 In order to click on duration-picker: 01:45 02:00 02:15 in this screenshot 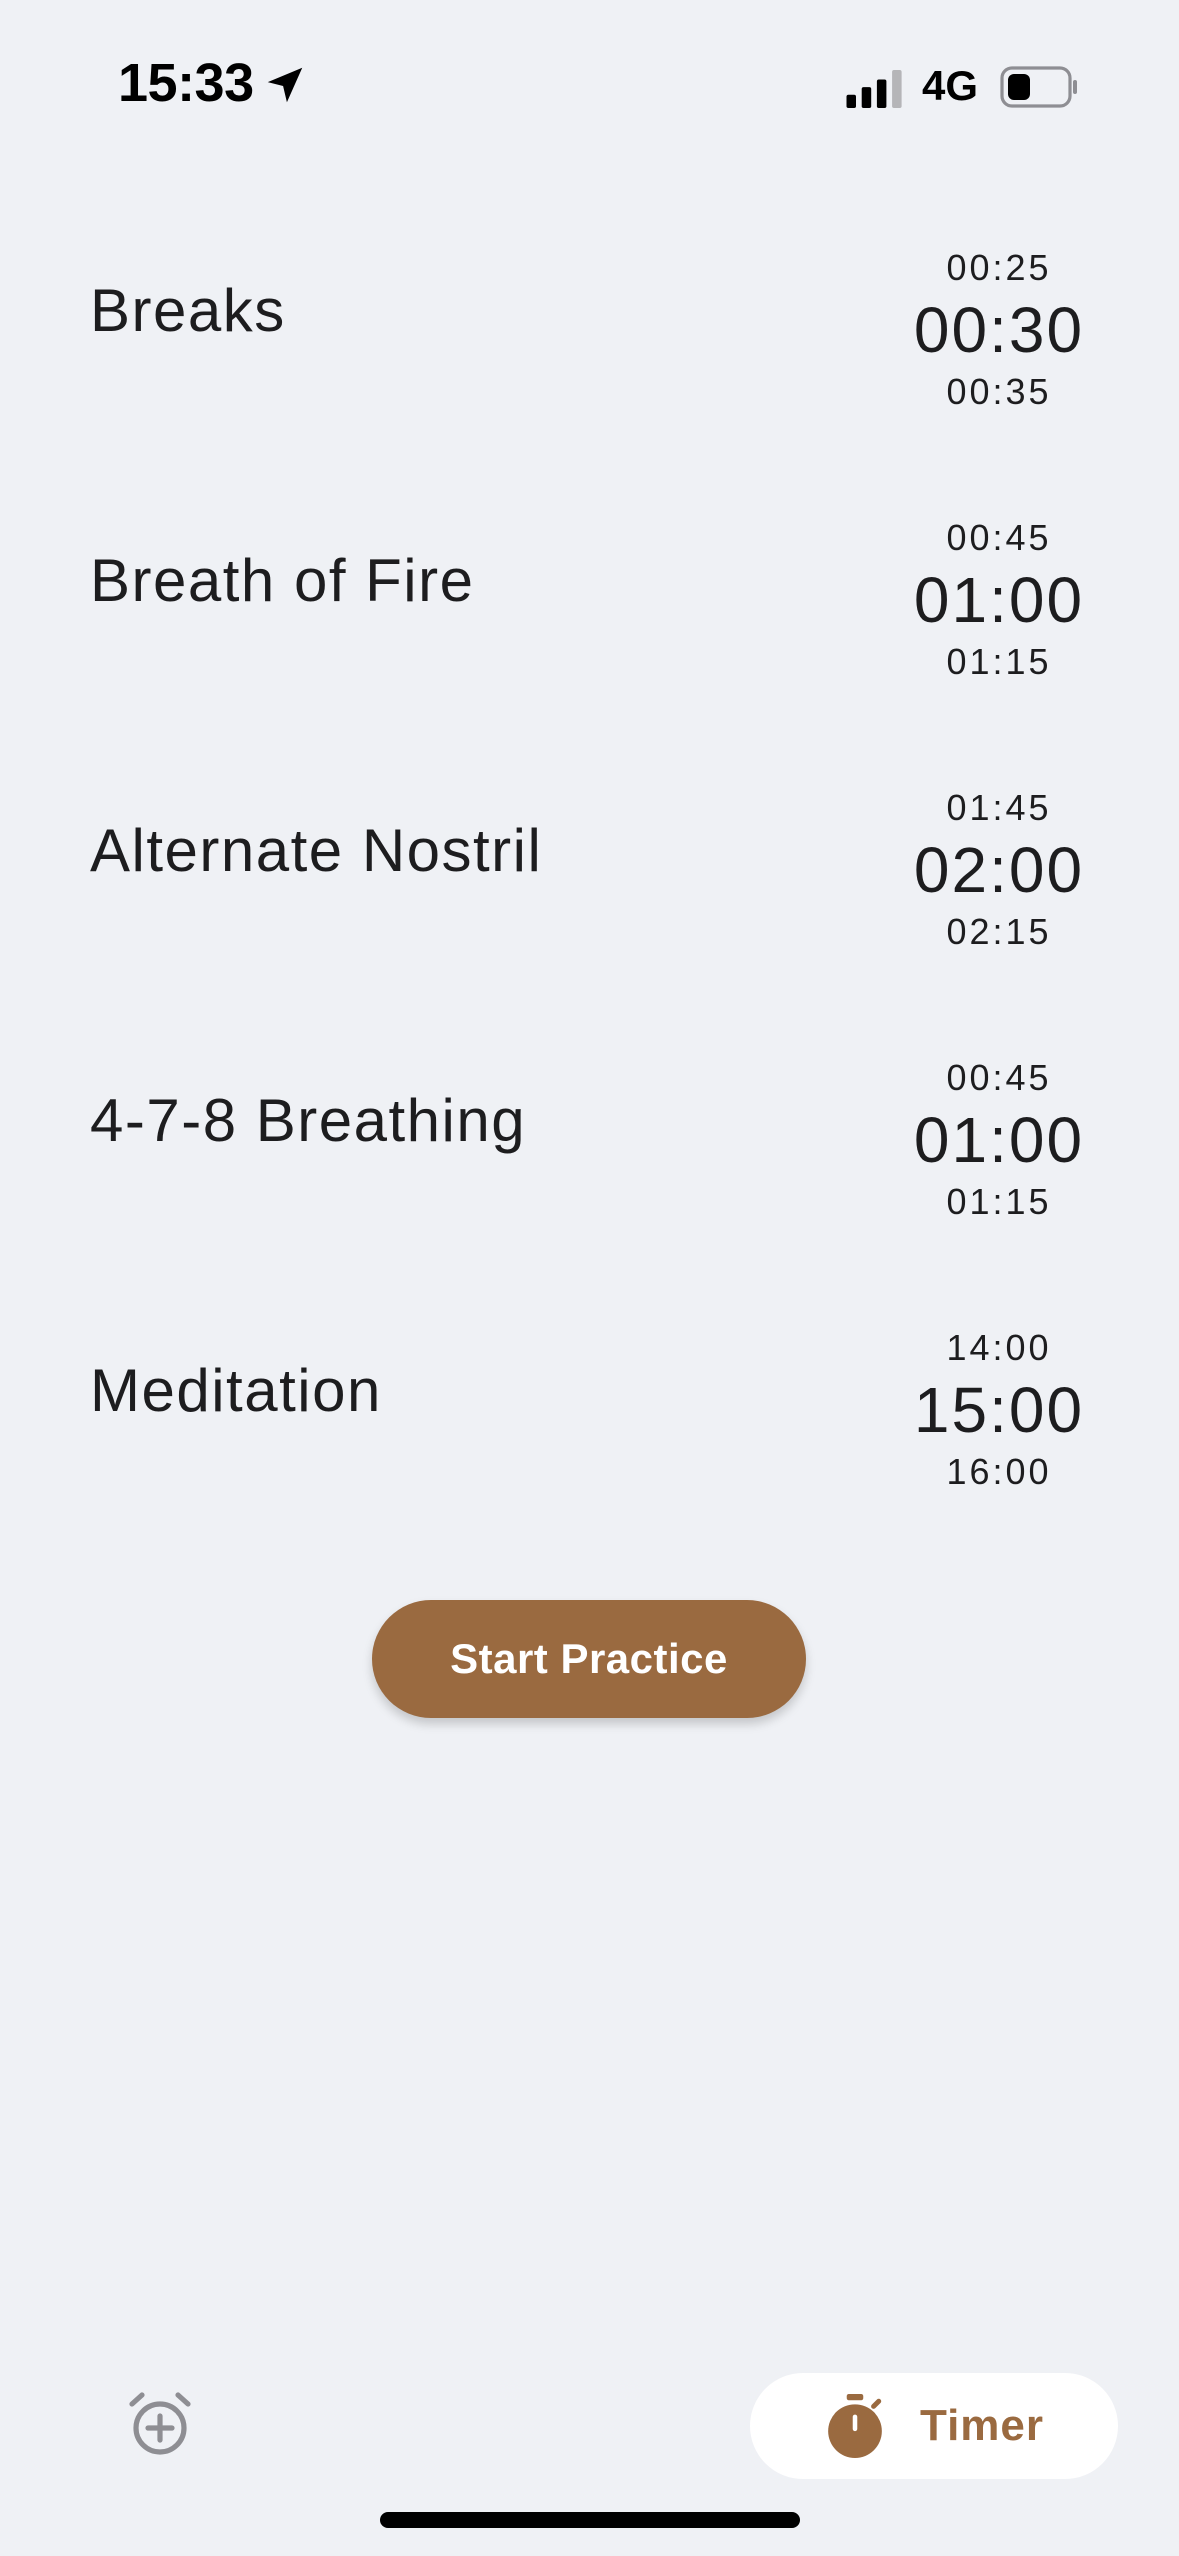, I will do `click(999, 870)`.